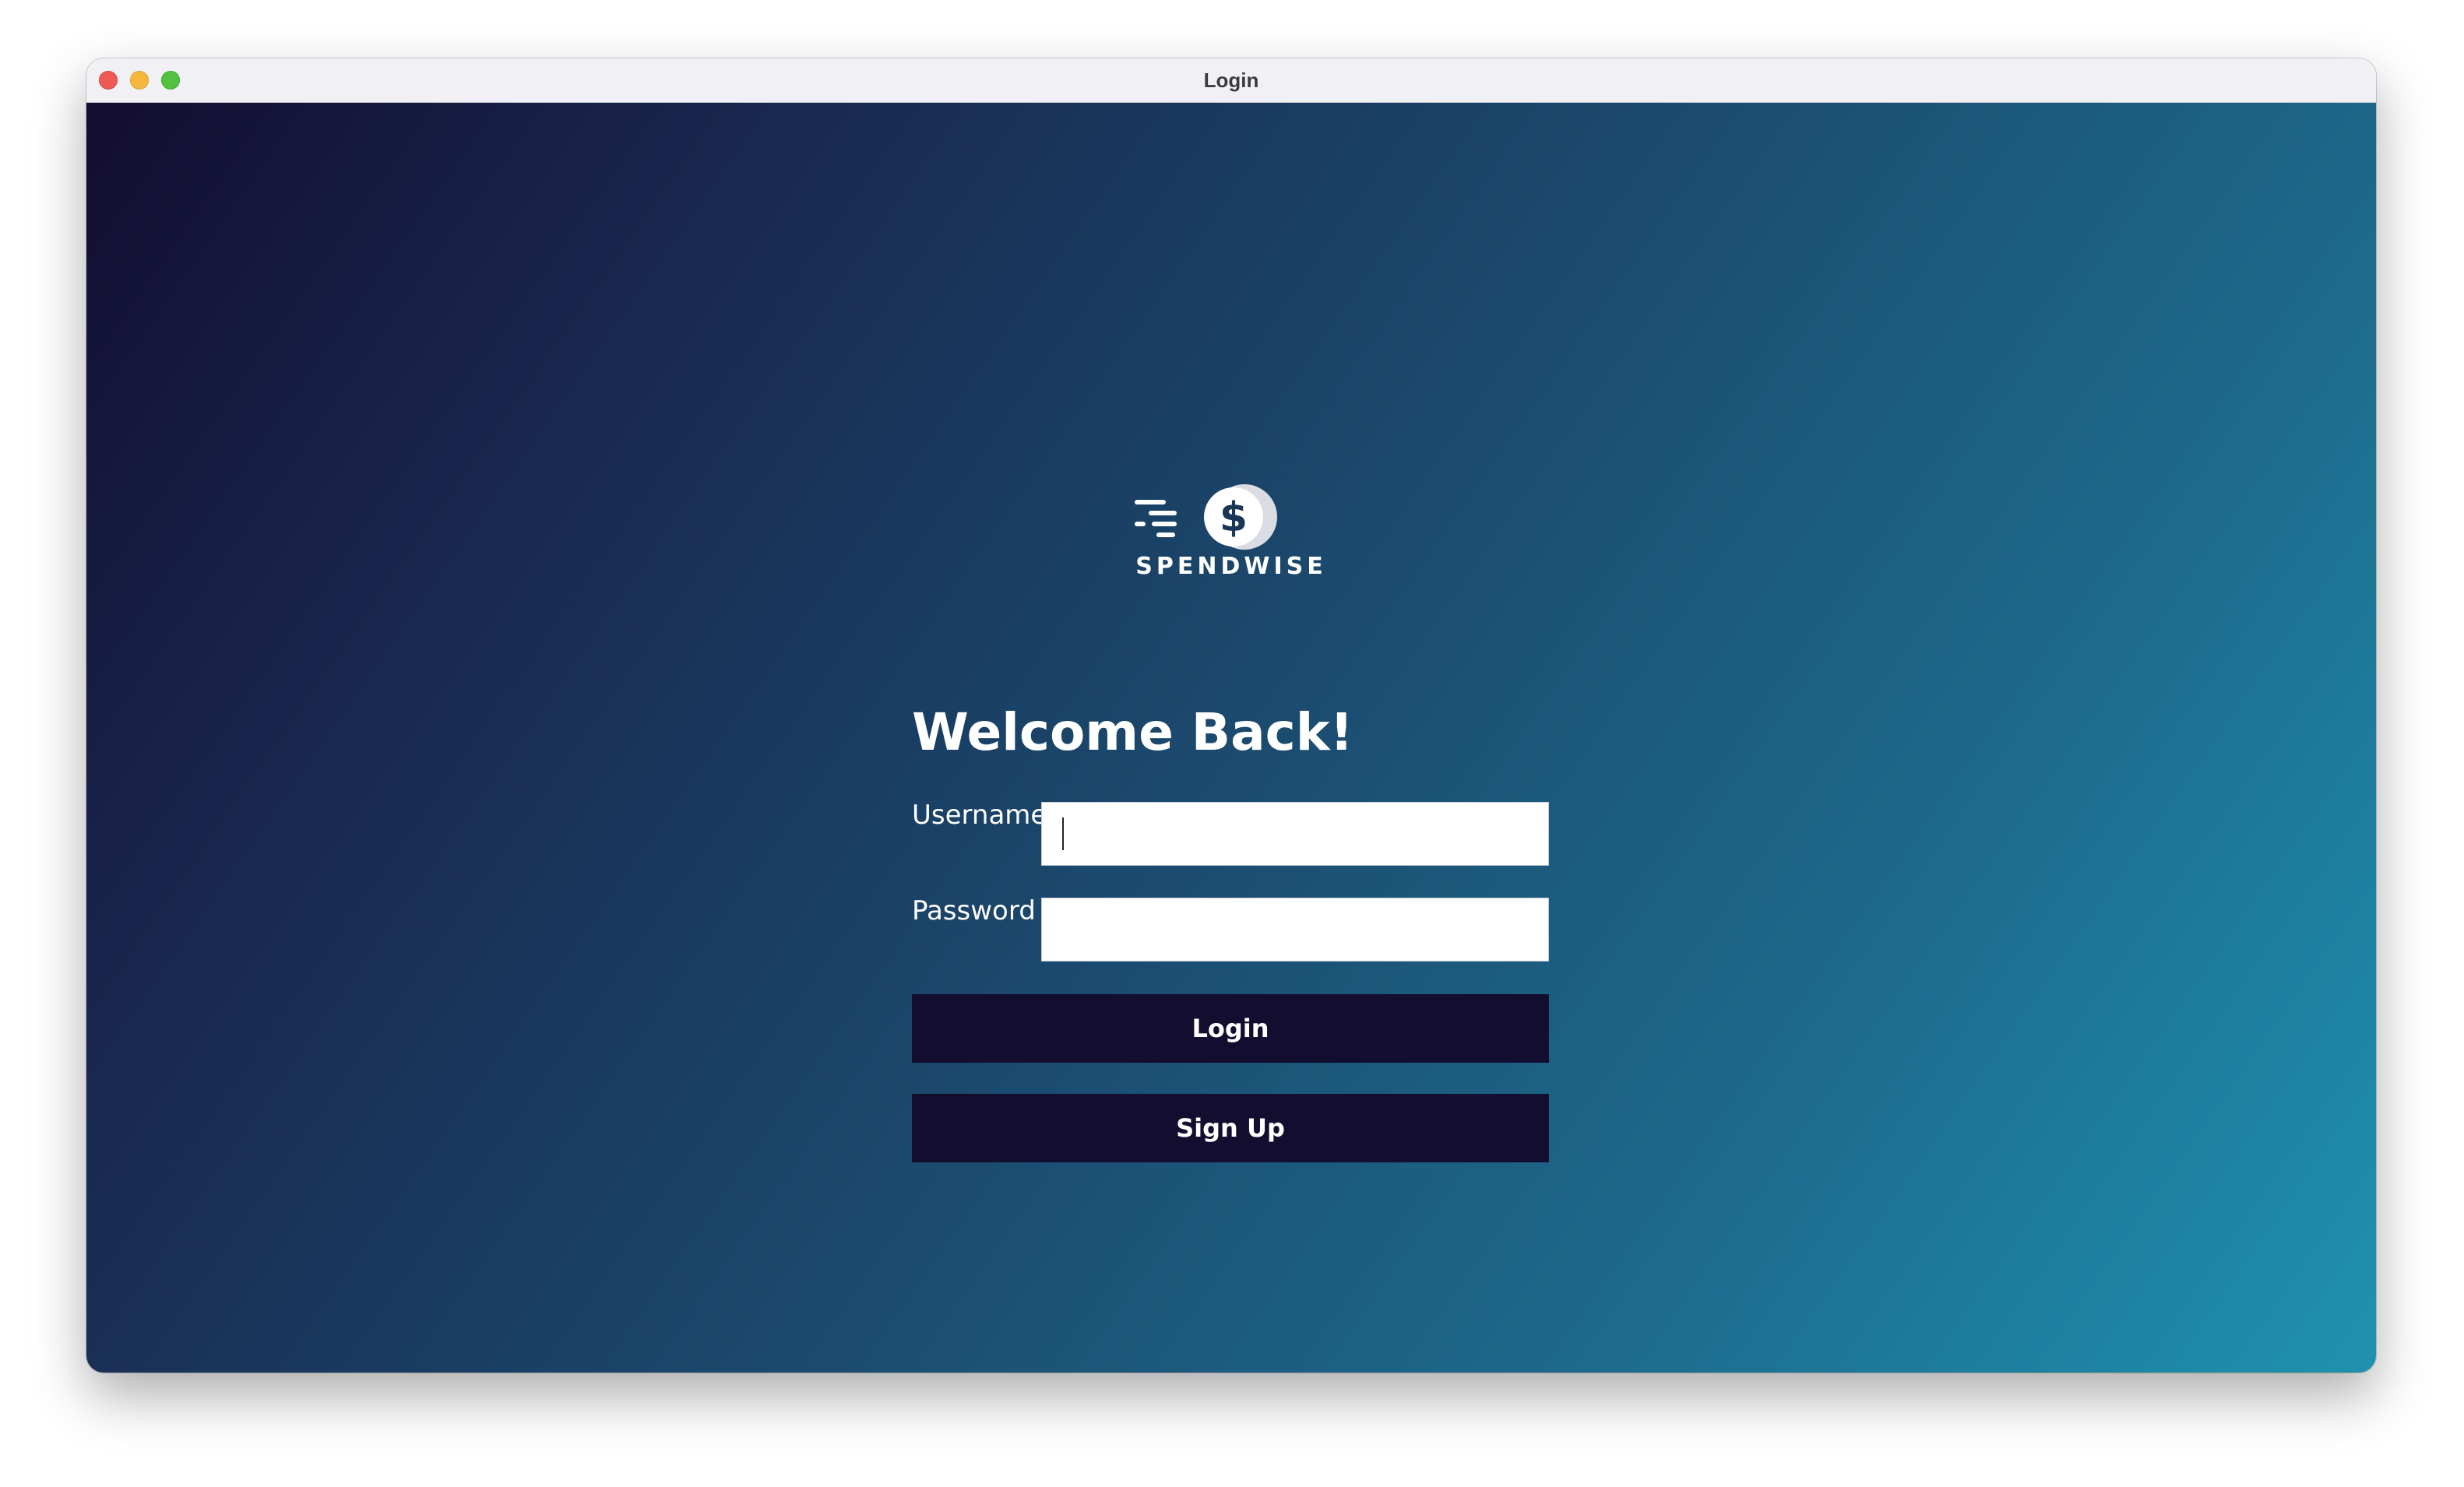 Image resolution: width=2464 pixels, height=1487 pixels. I want to click on text-cursor, so click(1063, 833).